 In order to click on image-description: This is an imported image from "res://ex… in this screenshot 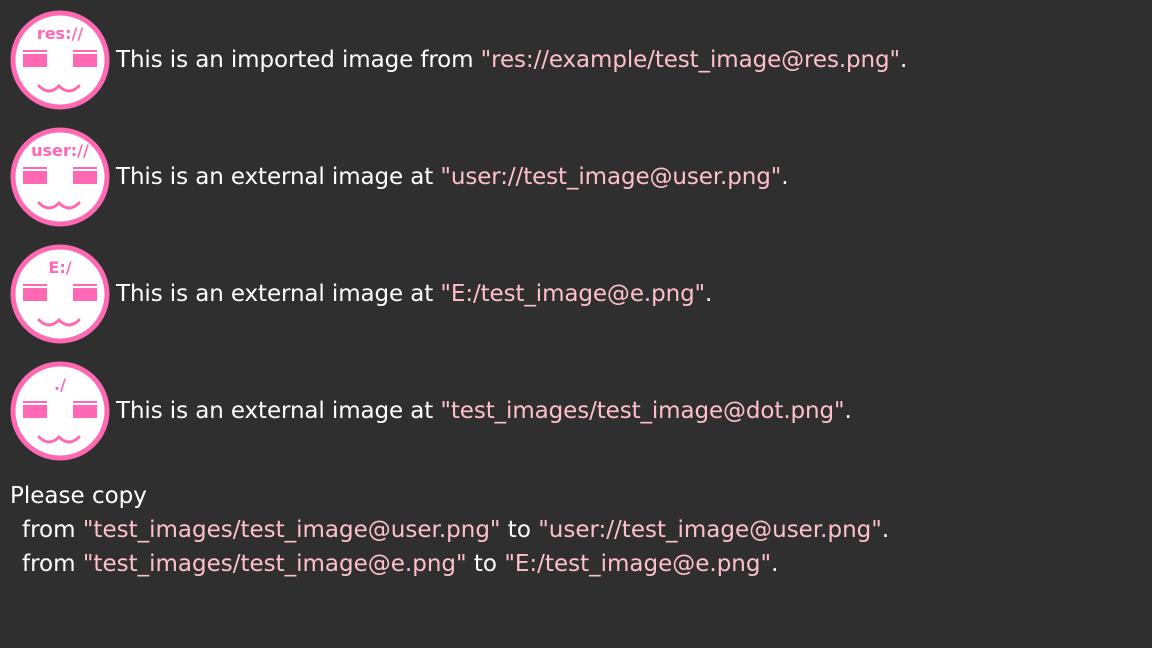, I will do `click(511, 60)`.